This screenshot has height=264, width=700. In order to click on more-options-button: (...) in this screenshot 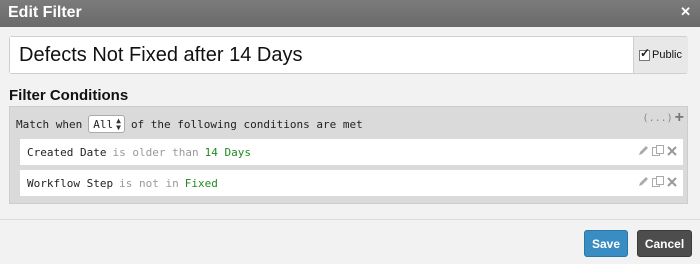, I will do `click(658, 118)`.